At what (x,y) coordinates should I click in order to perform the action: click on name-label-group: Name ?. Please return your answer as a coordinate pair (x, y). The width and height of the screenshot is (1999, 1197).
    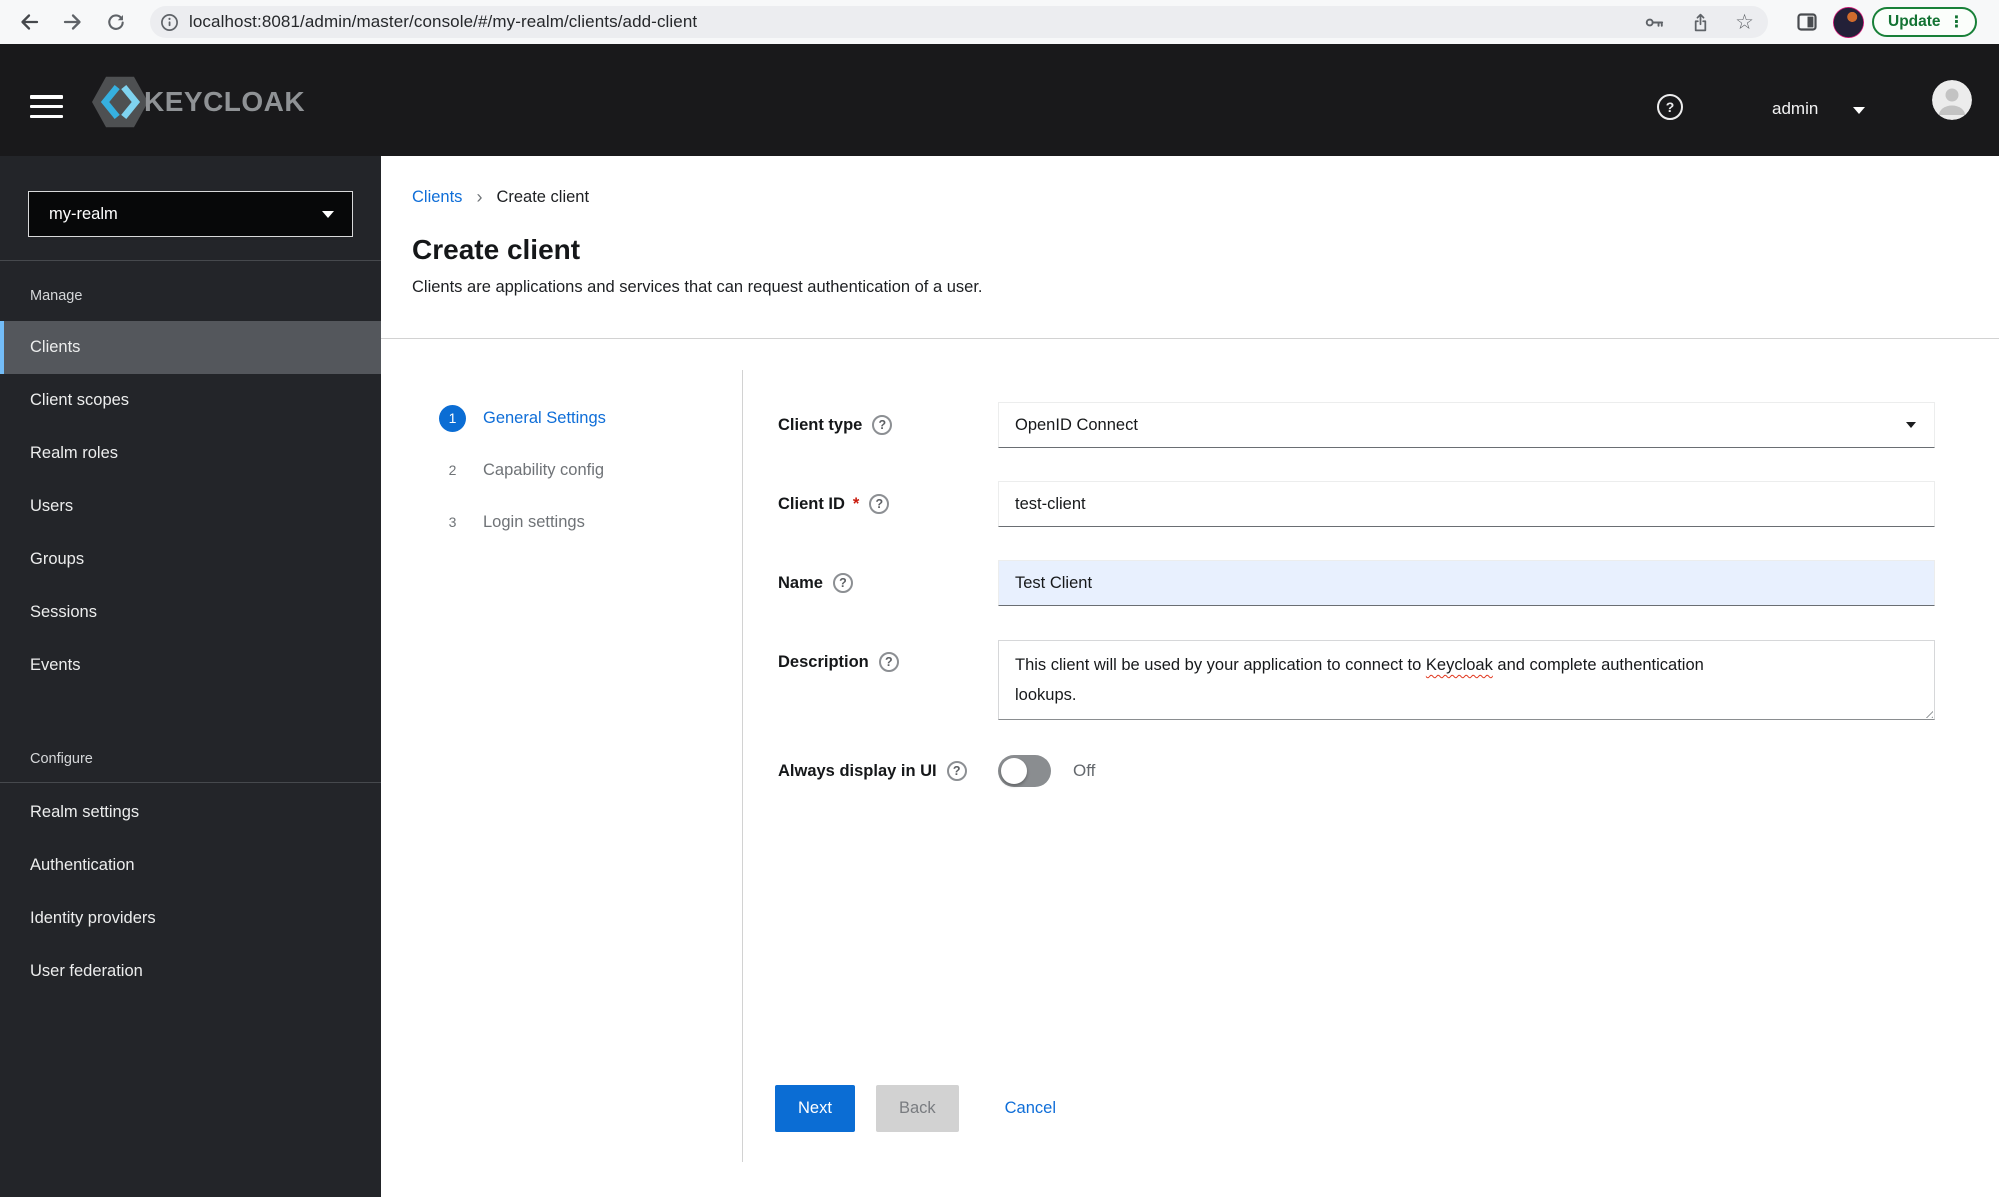
    Looking at the image, I should click on (888, 583).